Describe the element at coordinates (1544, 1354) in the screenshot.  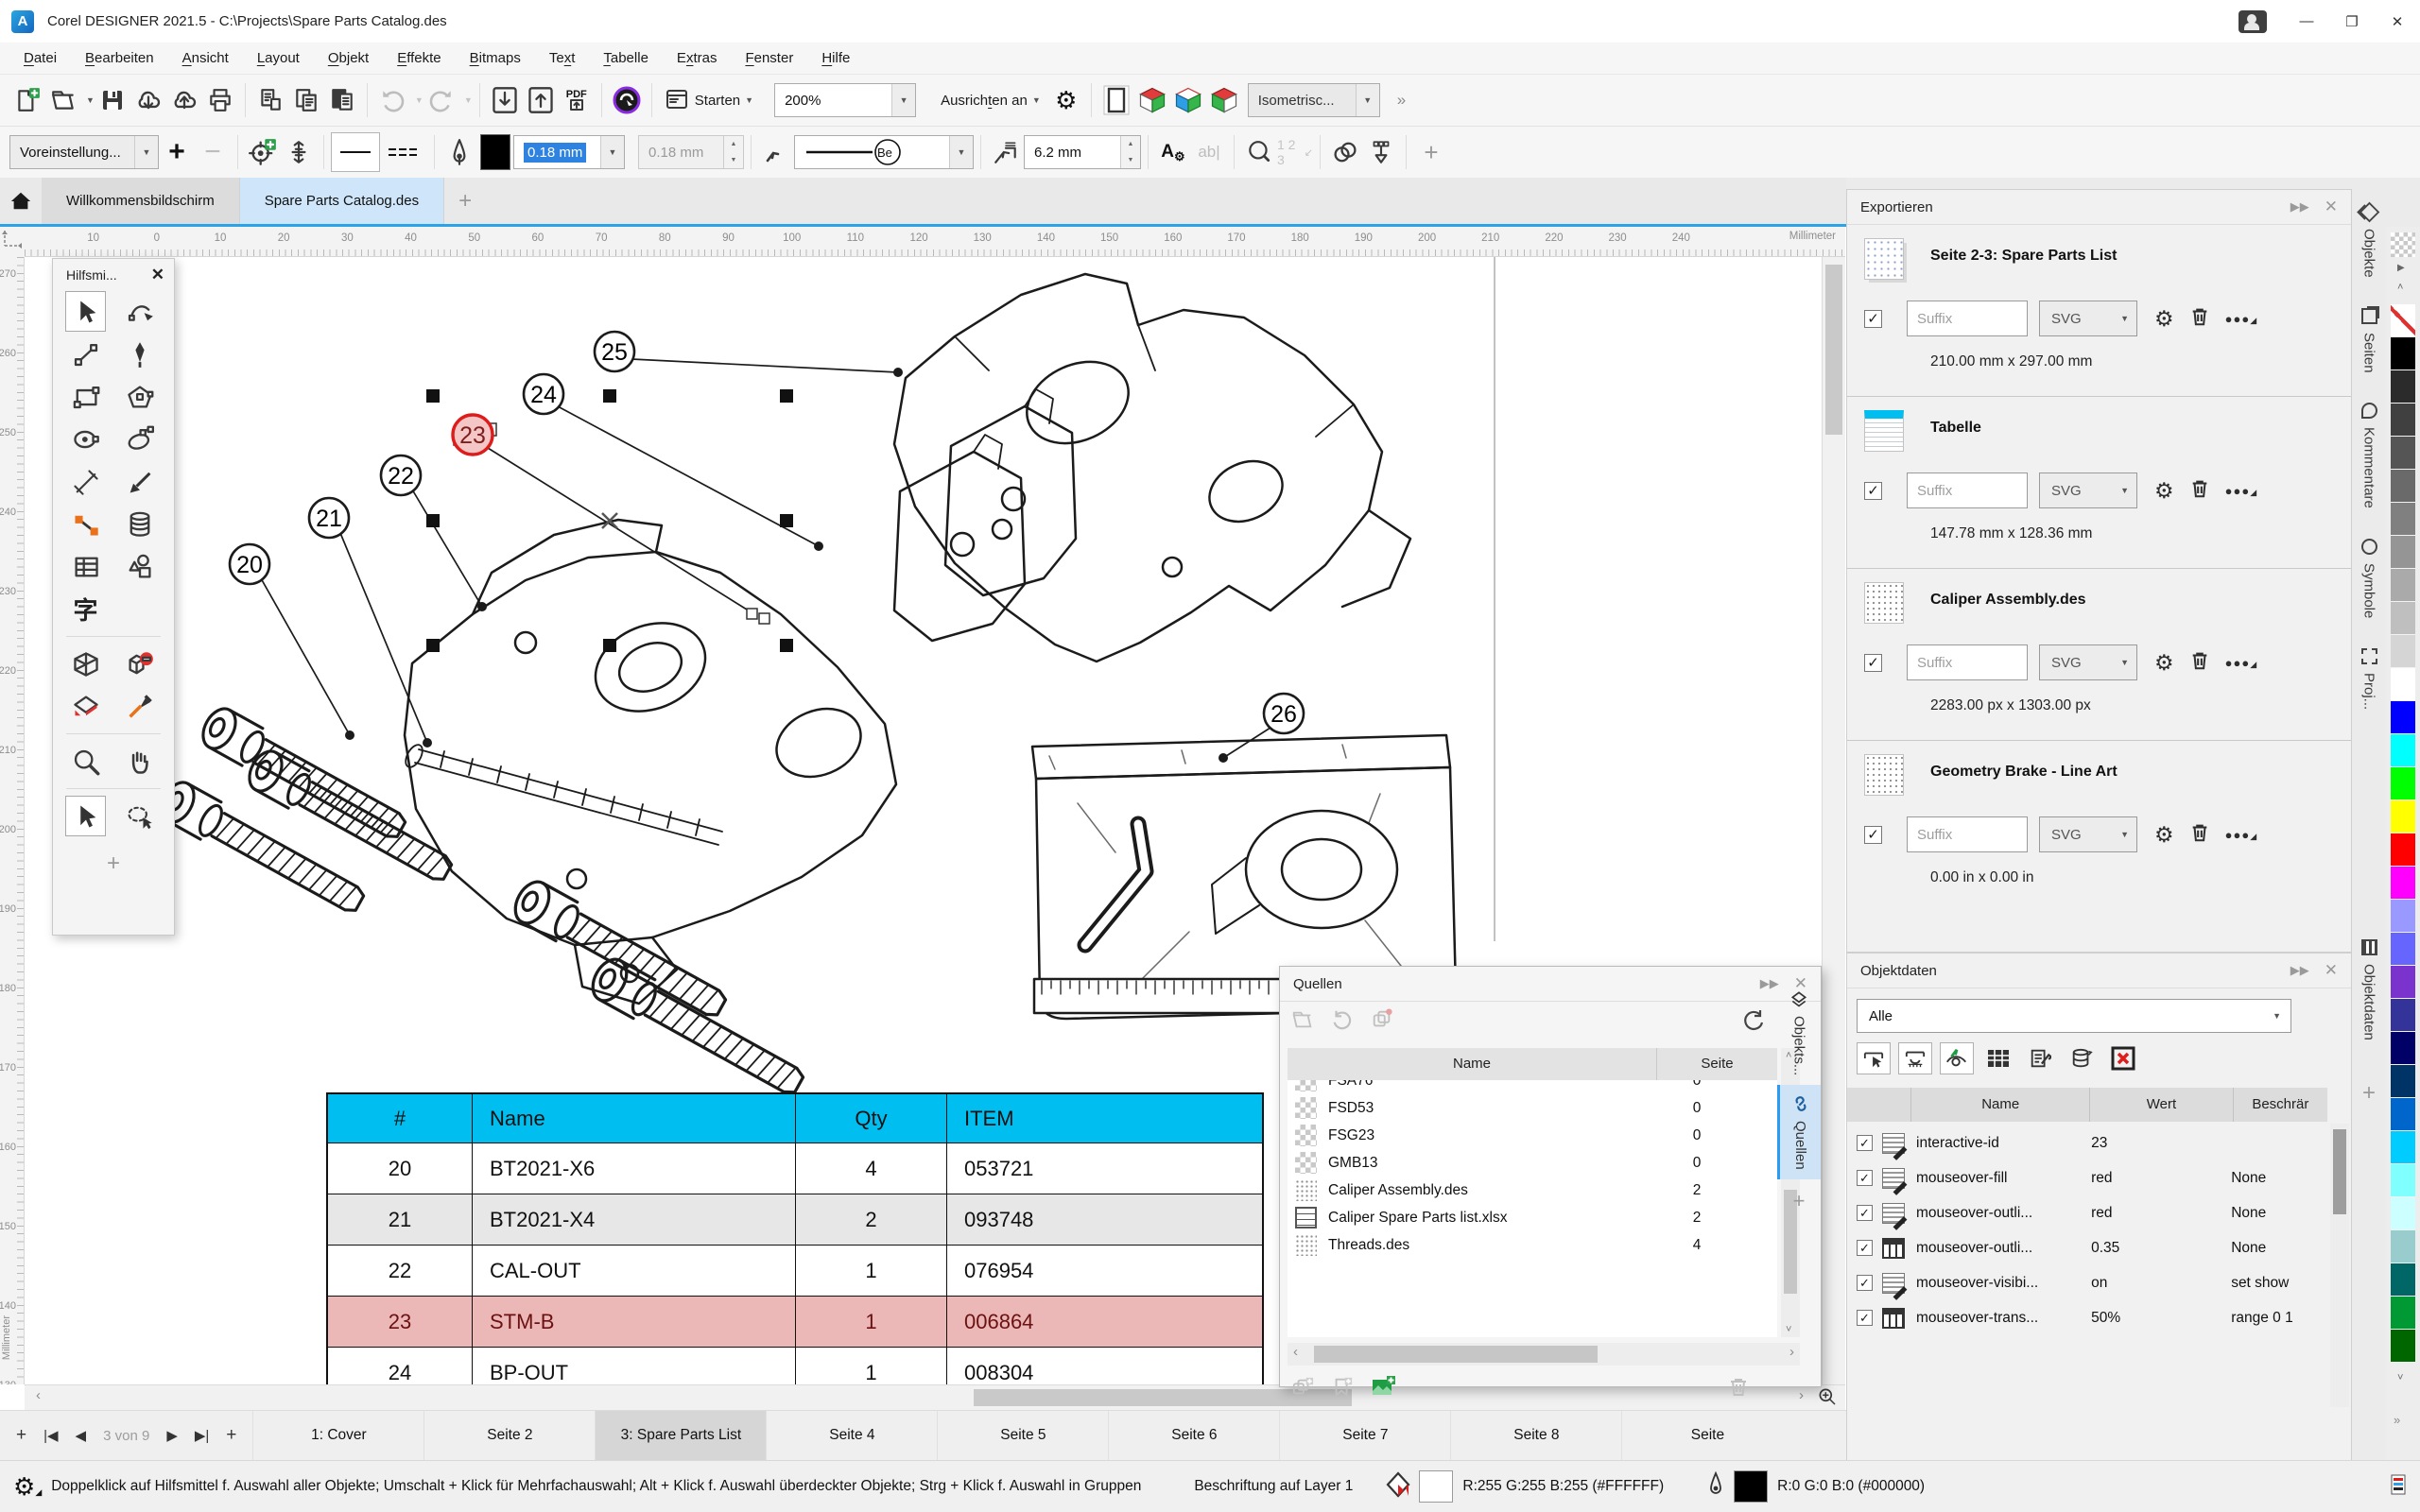
I see `quellen-horizontal-scrollbar: ‹ ›` at that location.